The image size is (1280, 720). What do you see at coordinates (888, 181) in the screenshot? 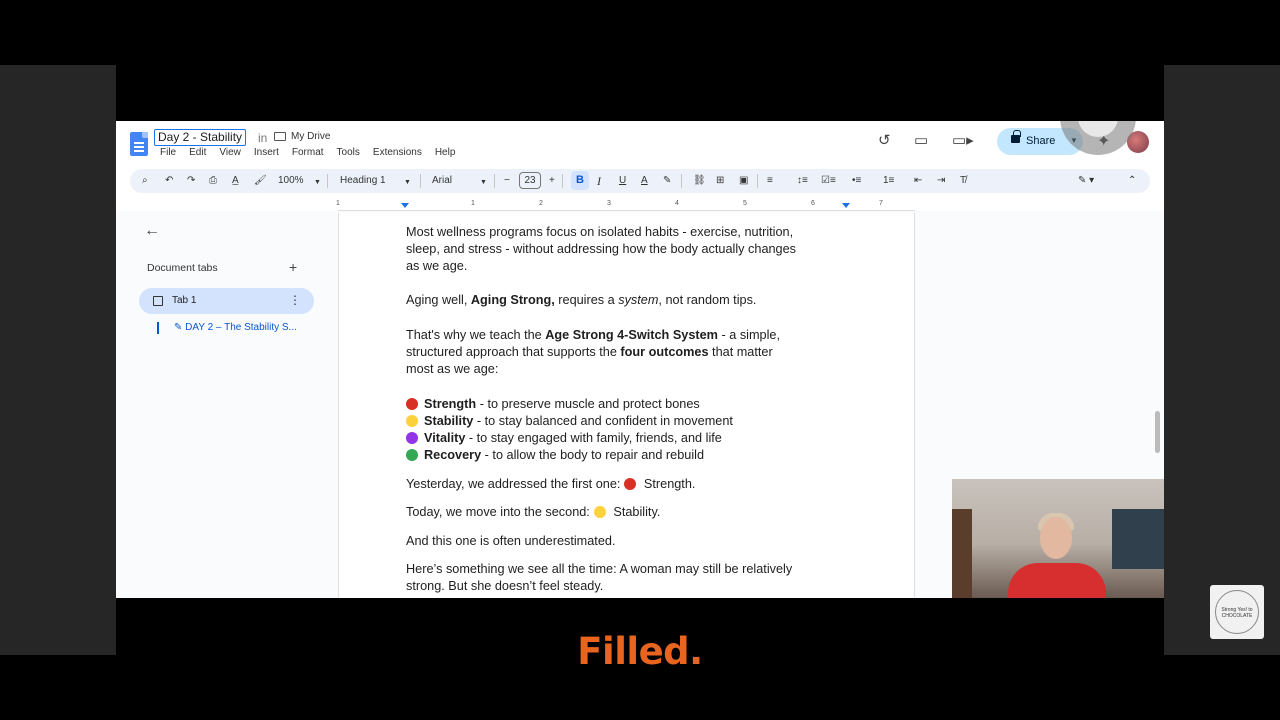
I see `numbered-list-icon: 1≡` at bounding box center [888, 181].